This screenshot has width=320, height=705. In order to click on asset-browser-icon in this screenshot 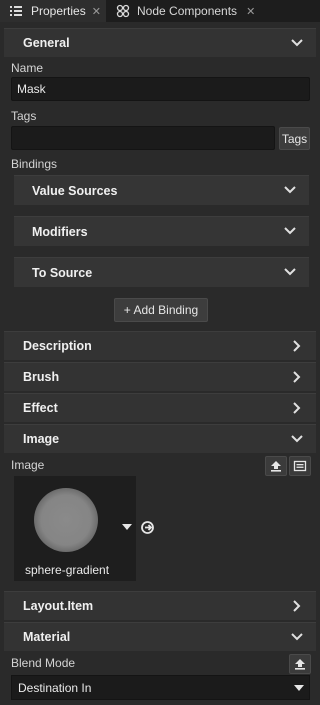, I will do `click(300, 466)`.